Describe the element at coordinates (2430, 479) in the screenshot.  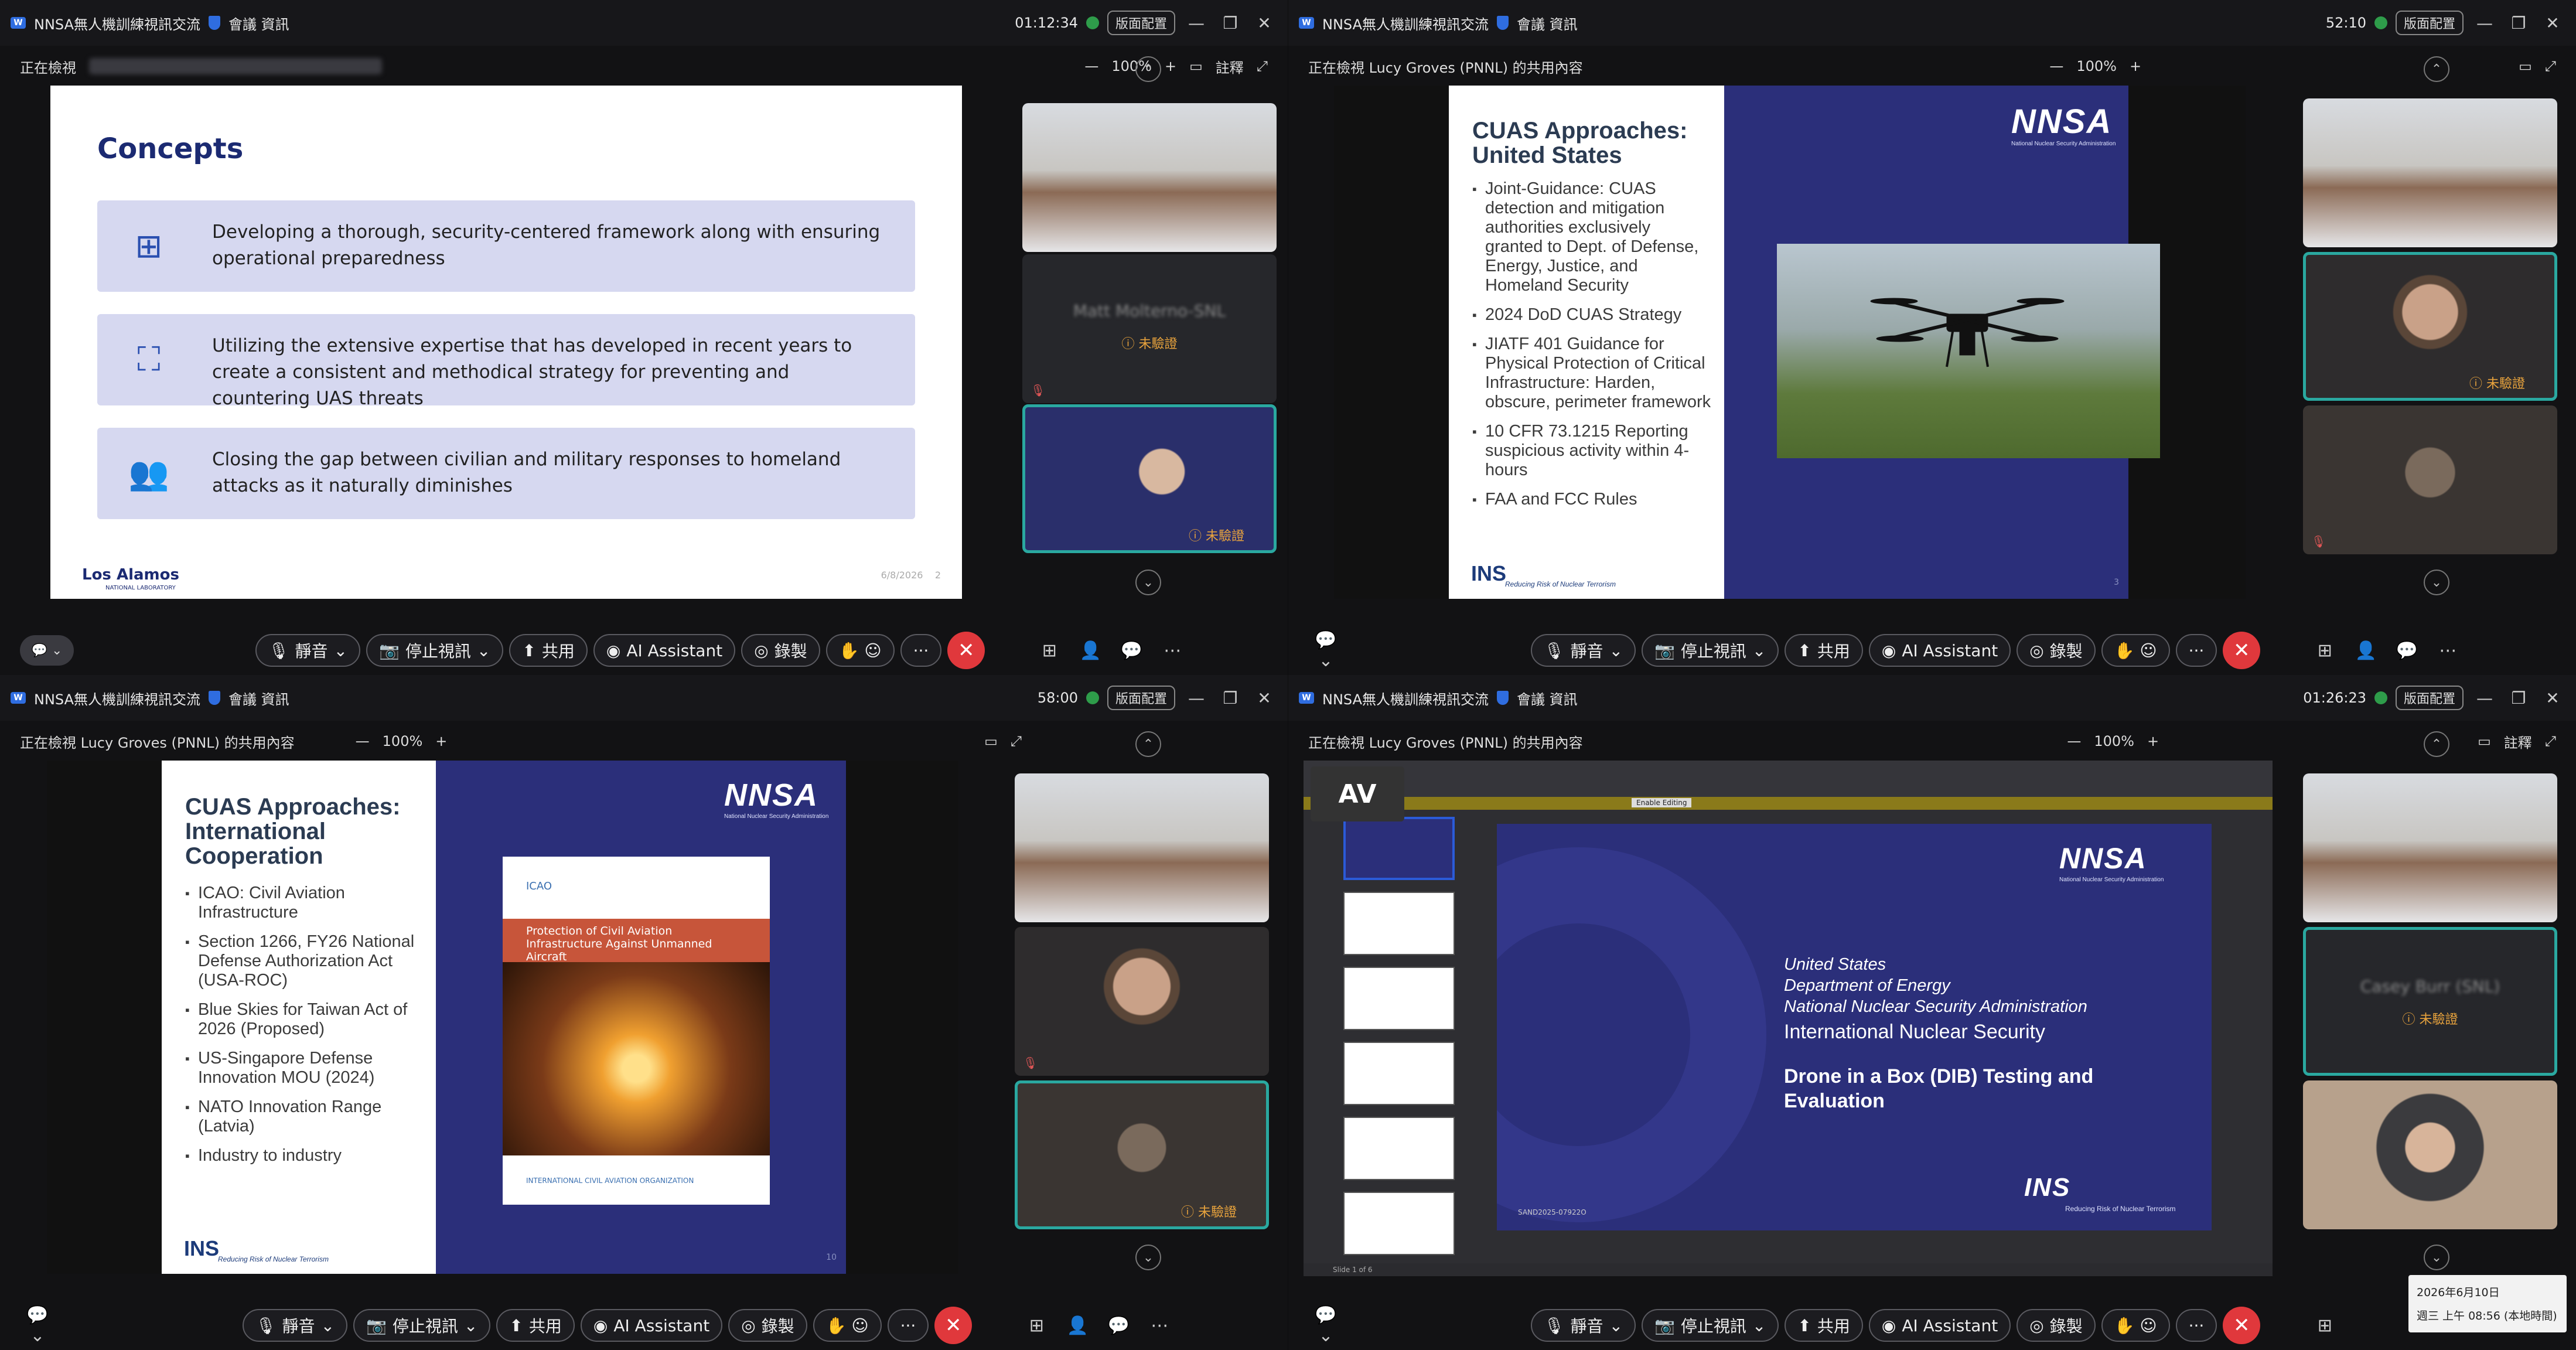
I see `video-tile-3: 🎙` at that location.